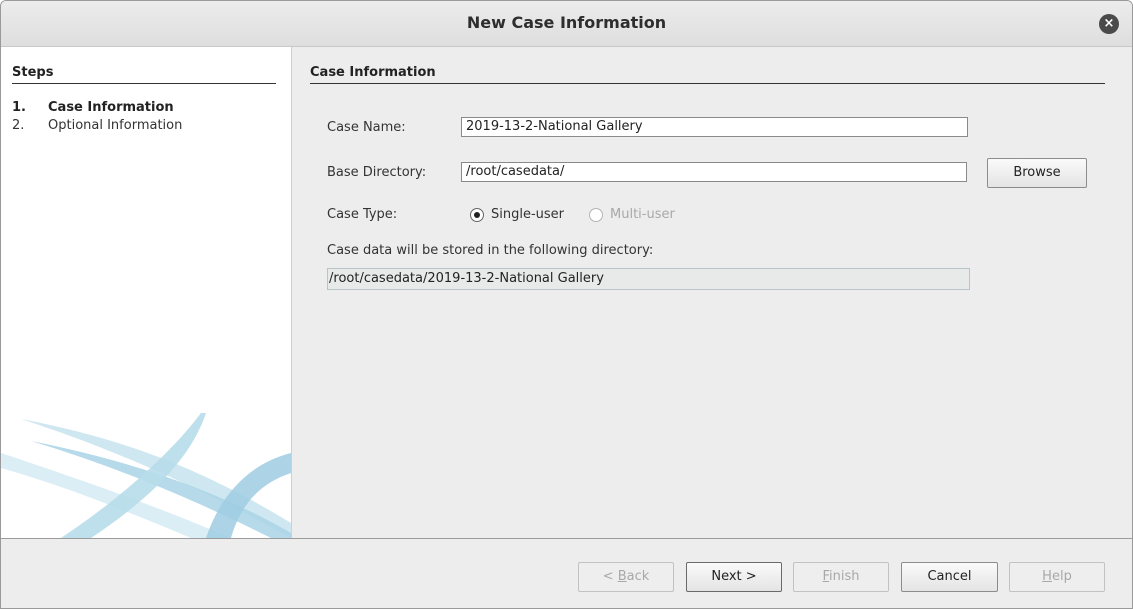 The image size is (1133, 609). I want to click on browse-button: Browse, so click(1037, 173).